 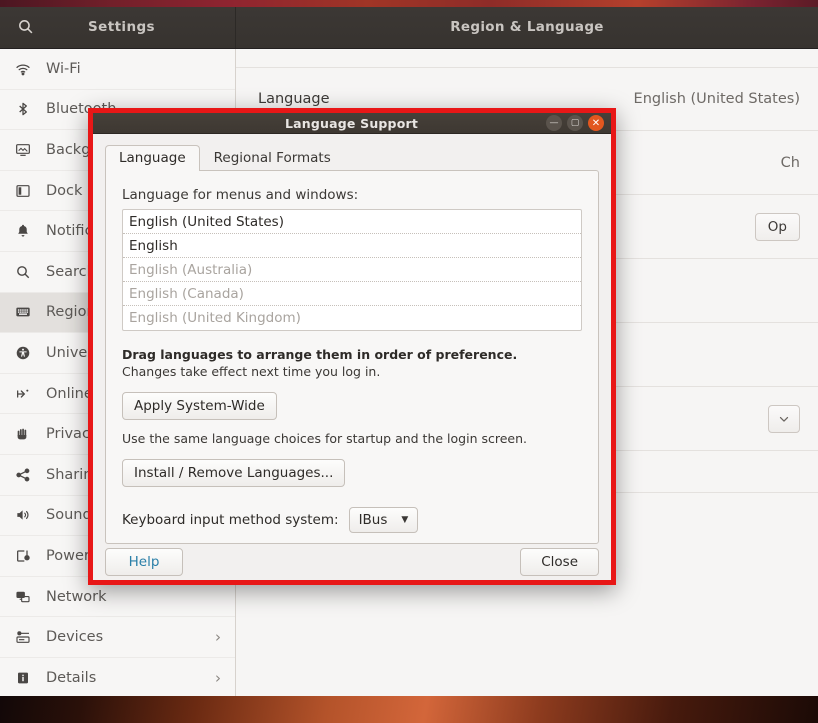 What do you see at coordinates (23, 515) in the screenshot?
I see `speaker-icon` at bounding box center [23, 515].